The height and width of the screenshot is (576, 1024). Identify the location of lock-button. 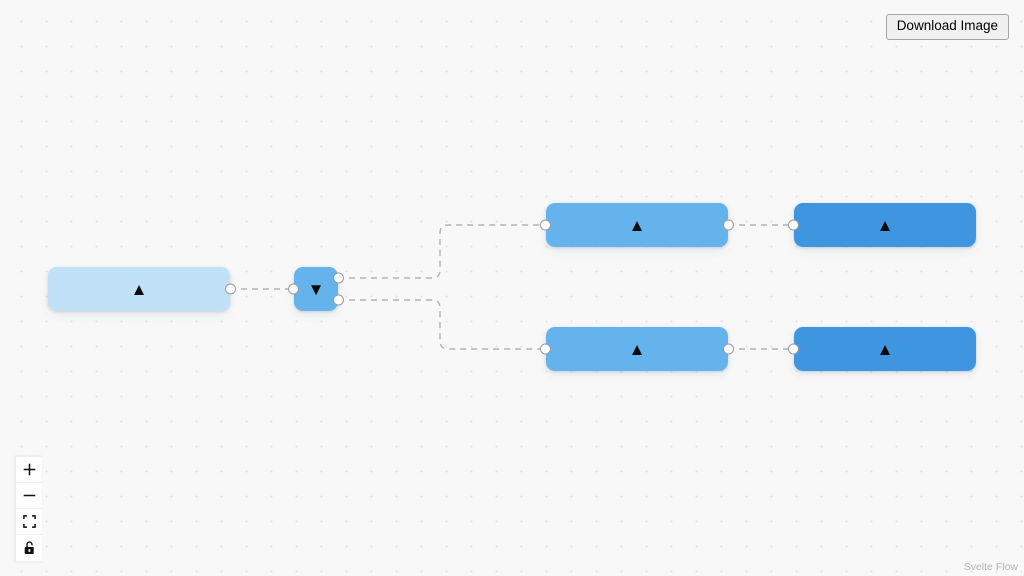
(29, 548).